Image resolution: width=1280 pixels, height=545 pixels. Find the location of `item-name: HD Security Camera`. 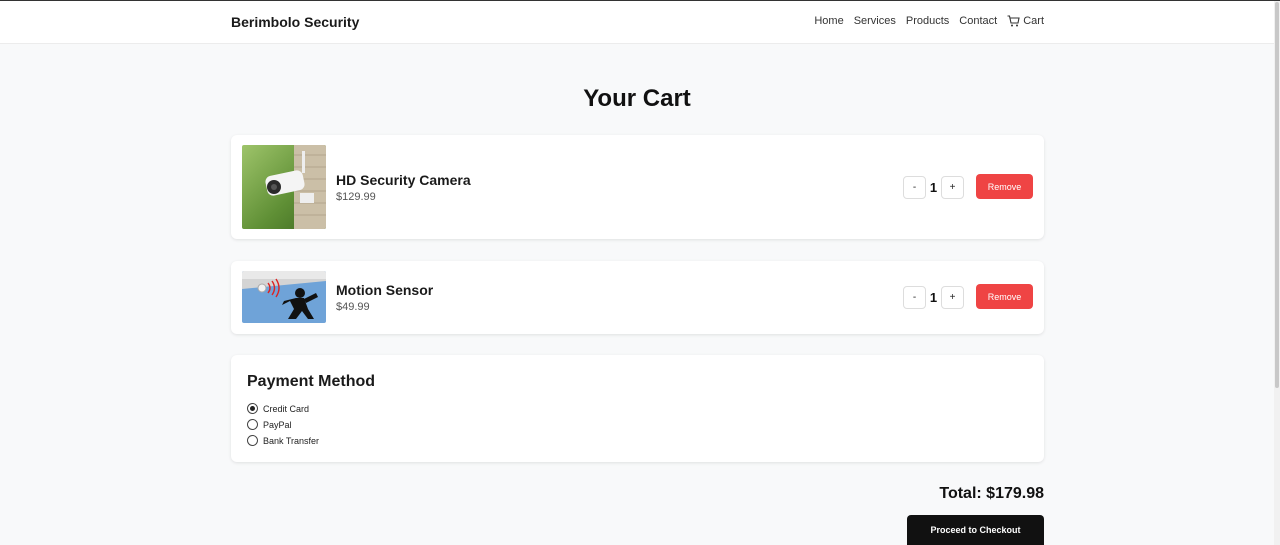

item-name: HD Security Camera is located at coordinates (403, 180).